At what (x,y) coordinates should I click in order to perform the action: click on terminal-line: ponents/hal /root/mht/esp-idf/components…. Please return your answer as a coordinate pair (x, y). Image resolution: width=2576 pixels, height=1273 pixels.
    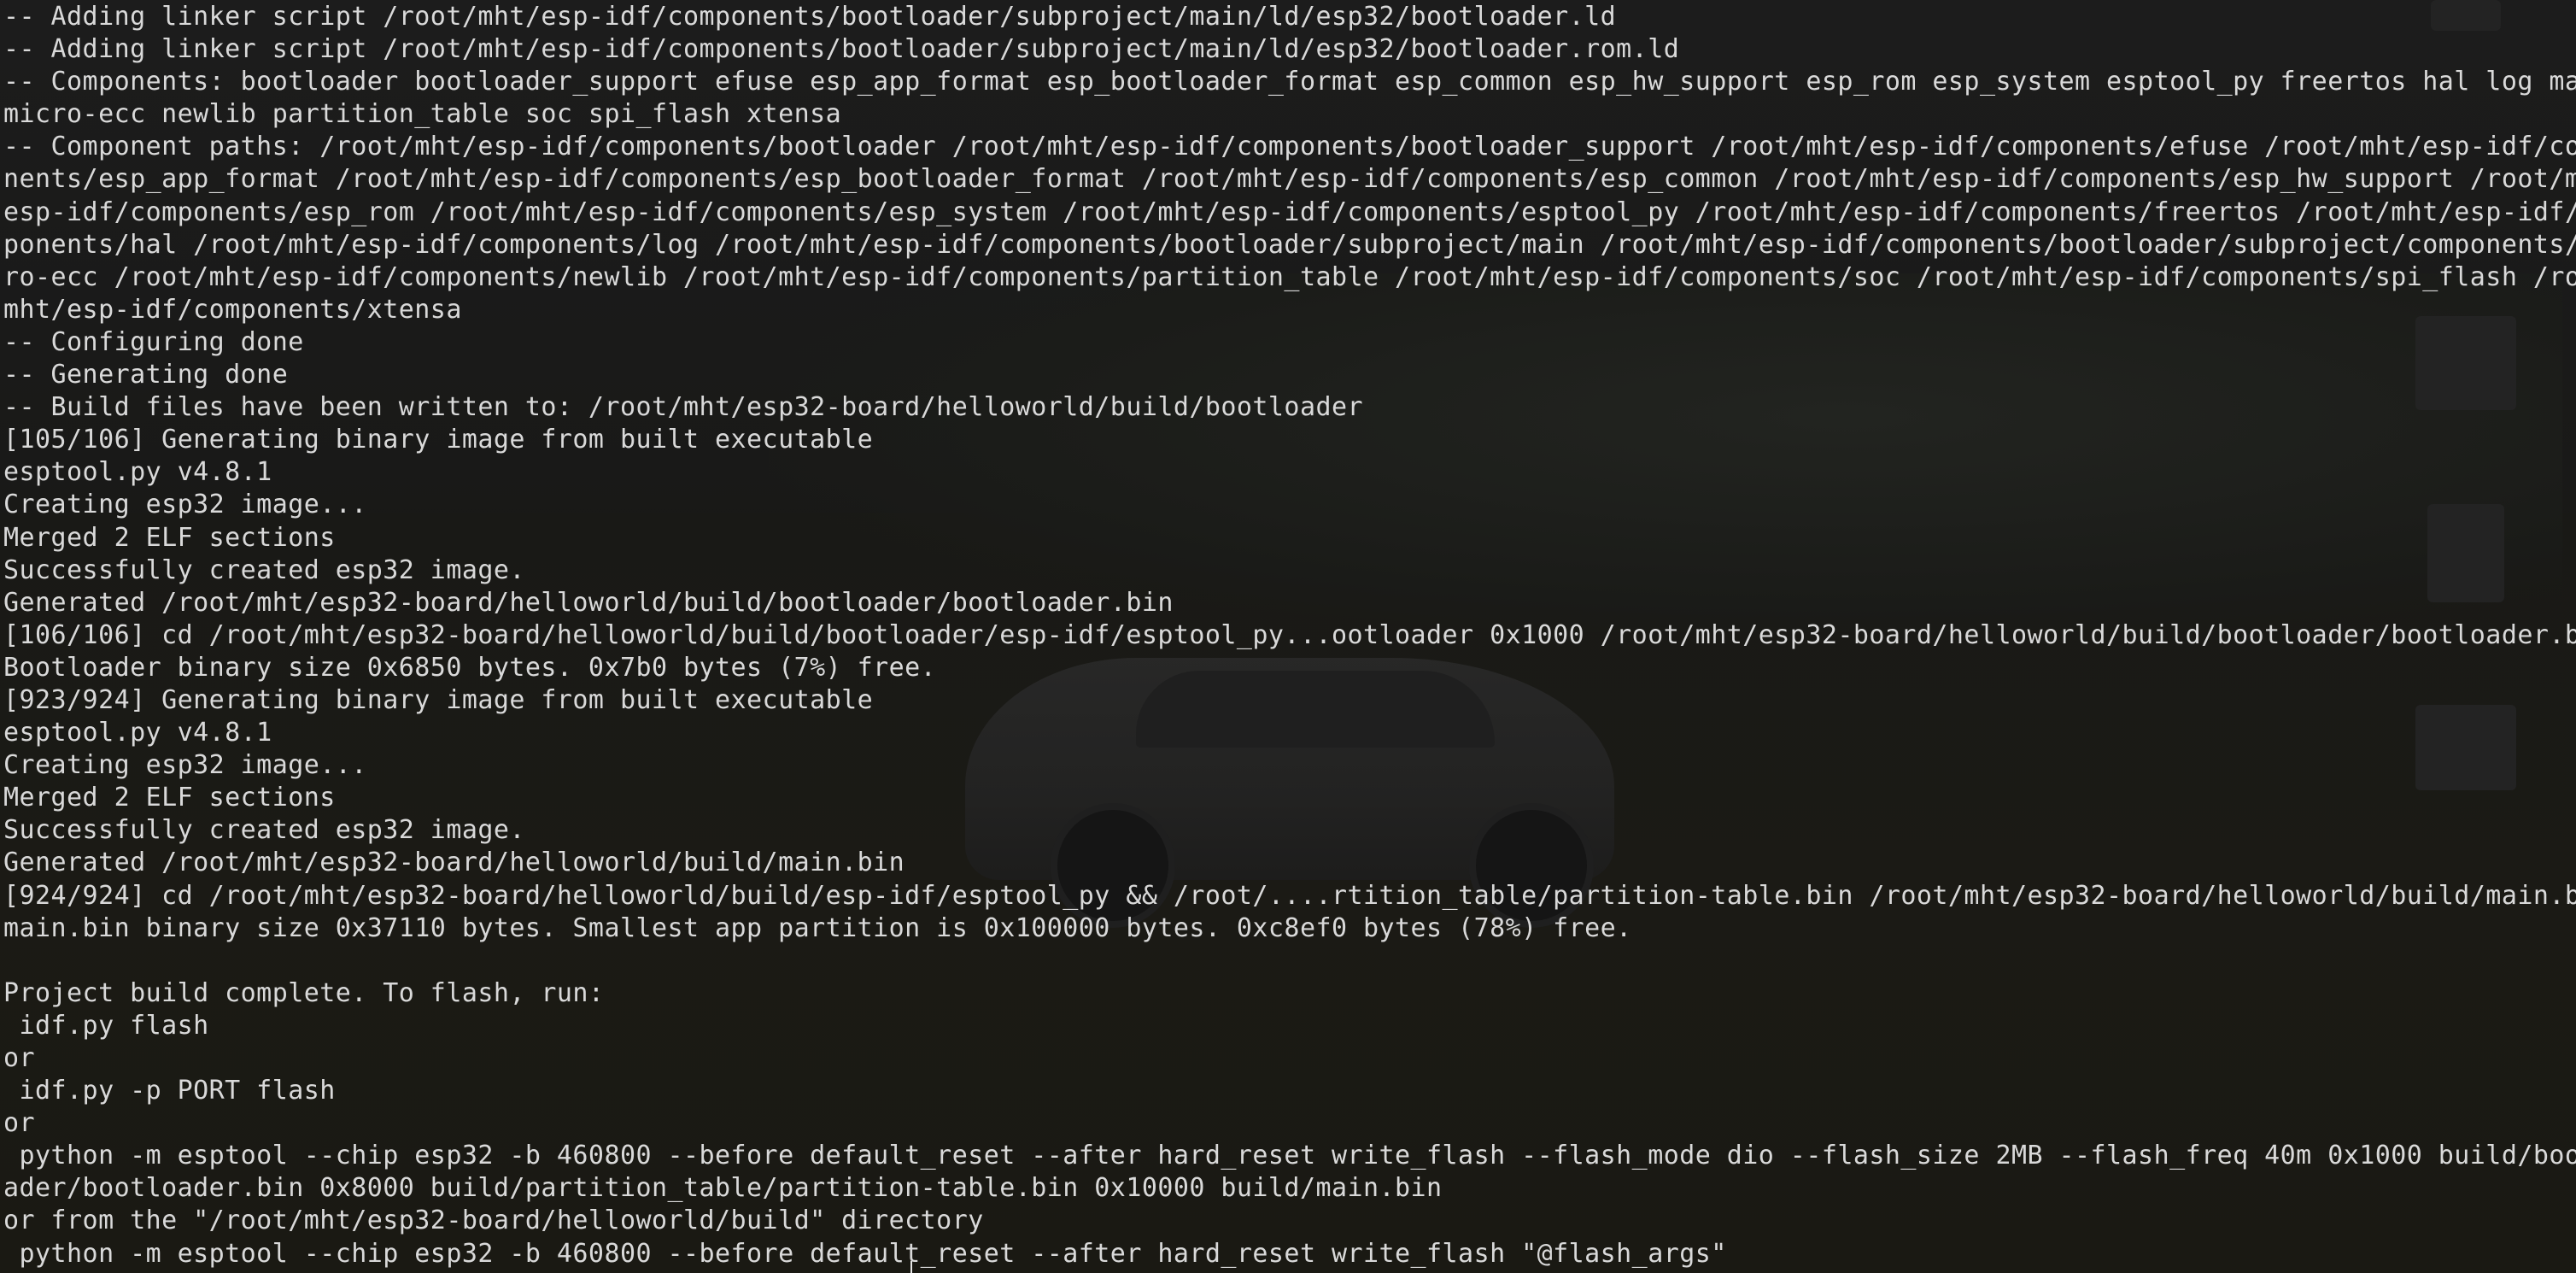
    Looking at the image, I should click on (1289, 244).